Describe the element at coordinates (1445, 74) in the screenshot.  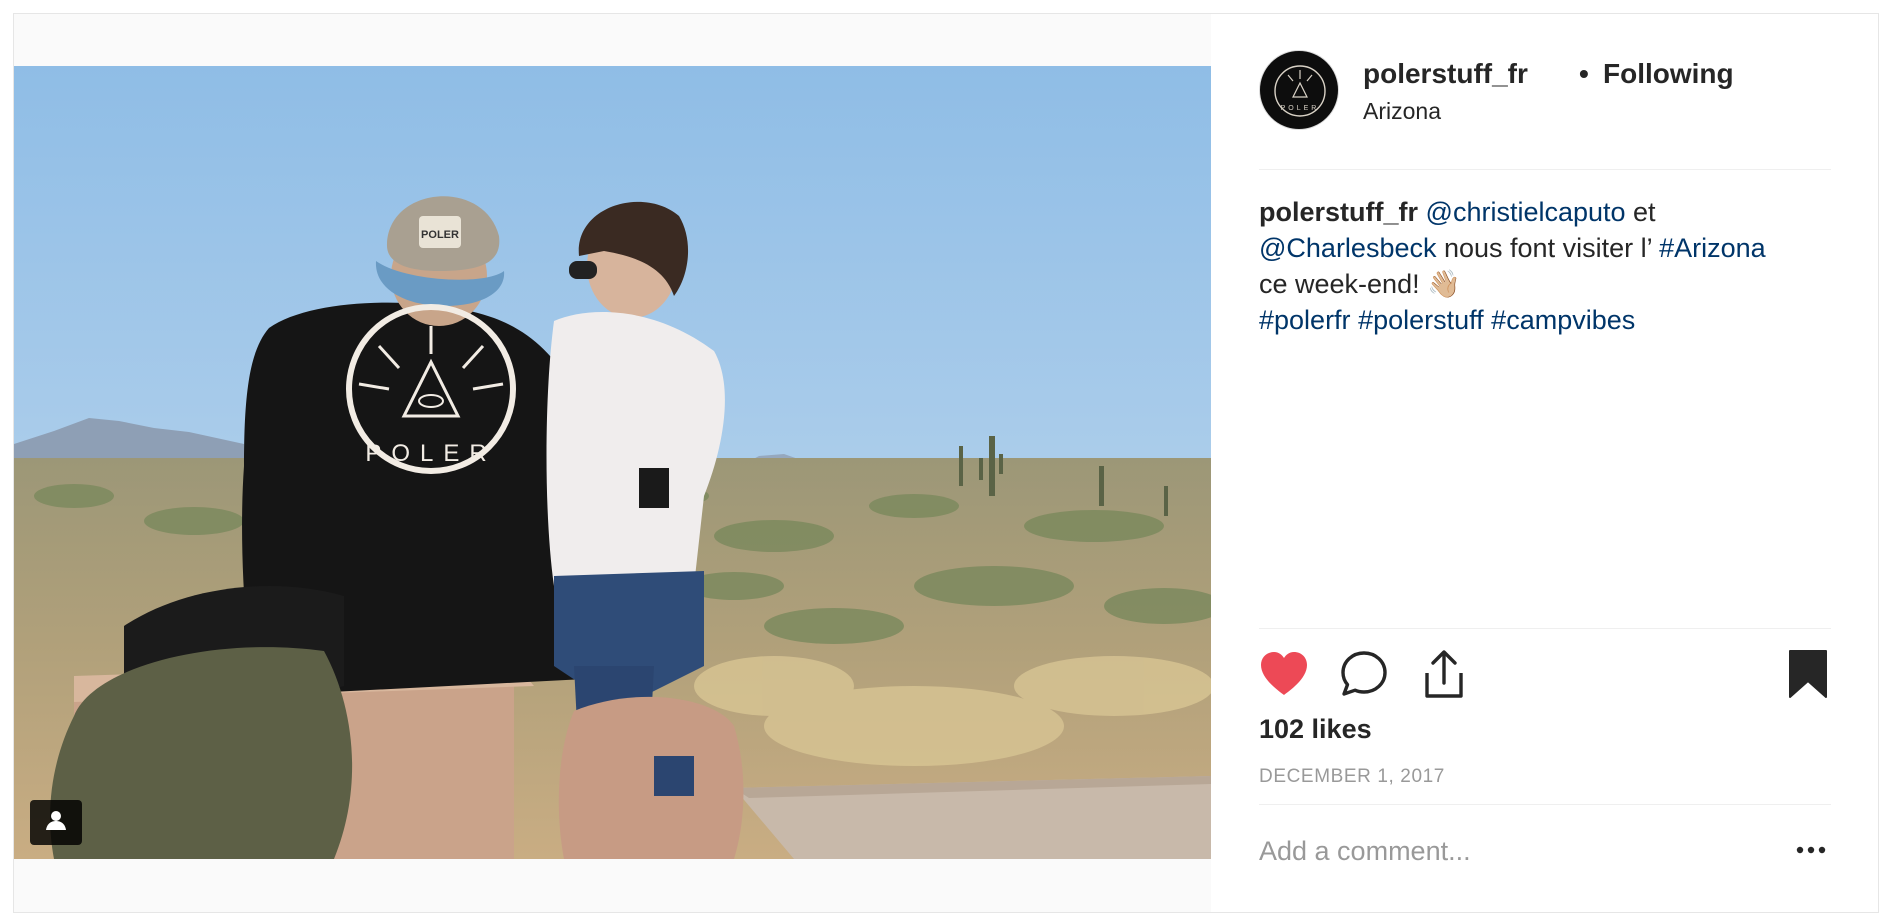
I see `author-username: polerstuff_fr` at that location.